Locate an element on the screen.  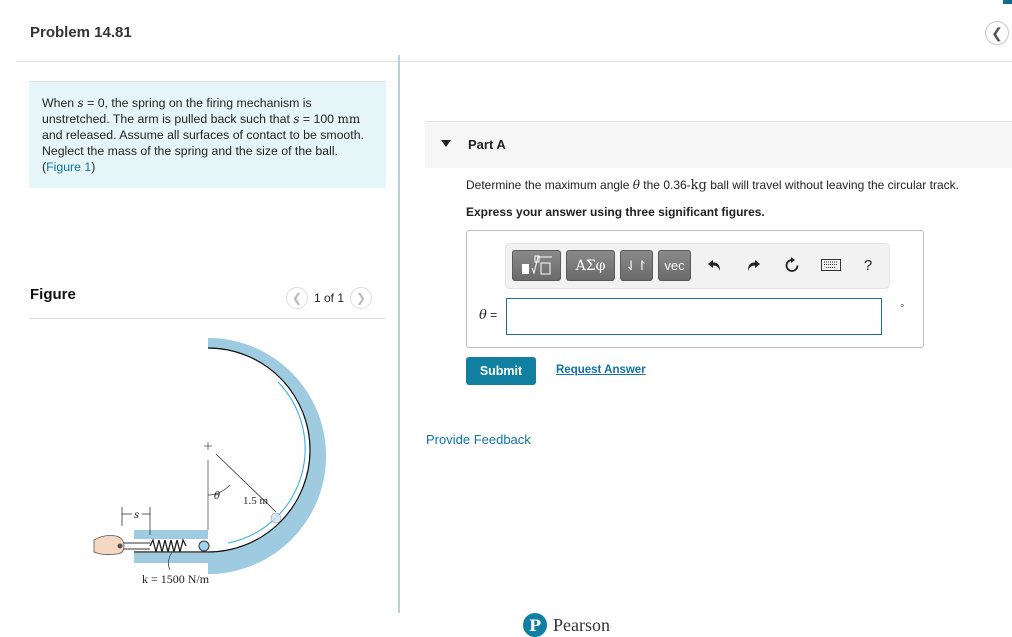
degree-unit: ° is located at coordinates (902, 309).